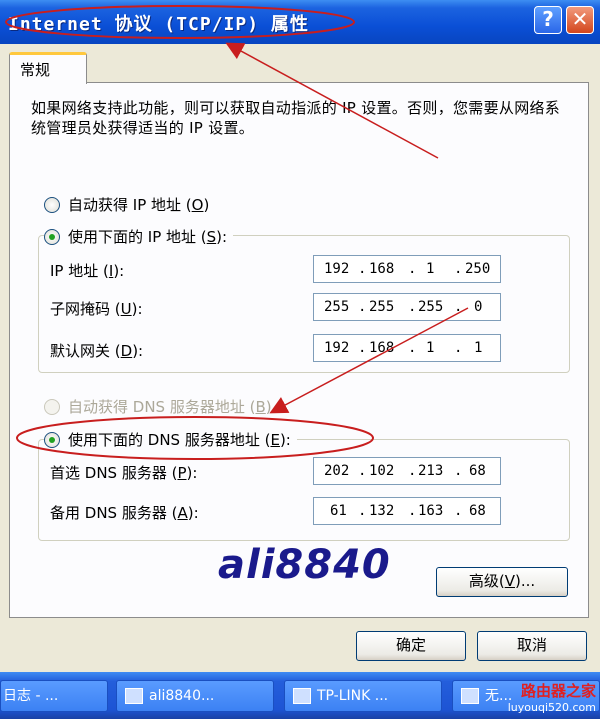 The image size is (600, 719). What do you see at coordinates (124, 513) in the screenshot?
I see `alternate-dns-label: 备用 DNS 服务器 (A):` at bounding box center [124, 513].